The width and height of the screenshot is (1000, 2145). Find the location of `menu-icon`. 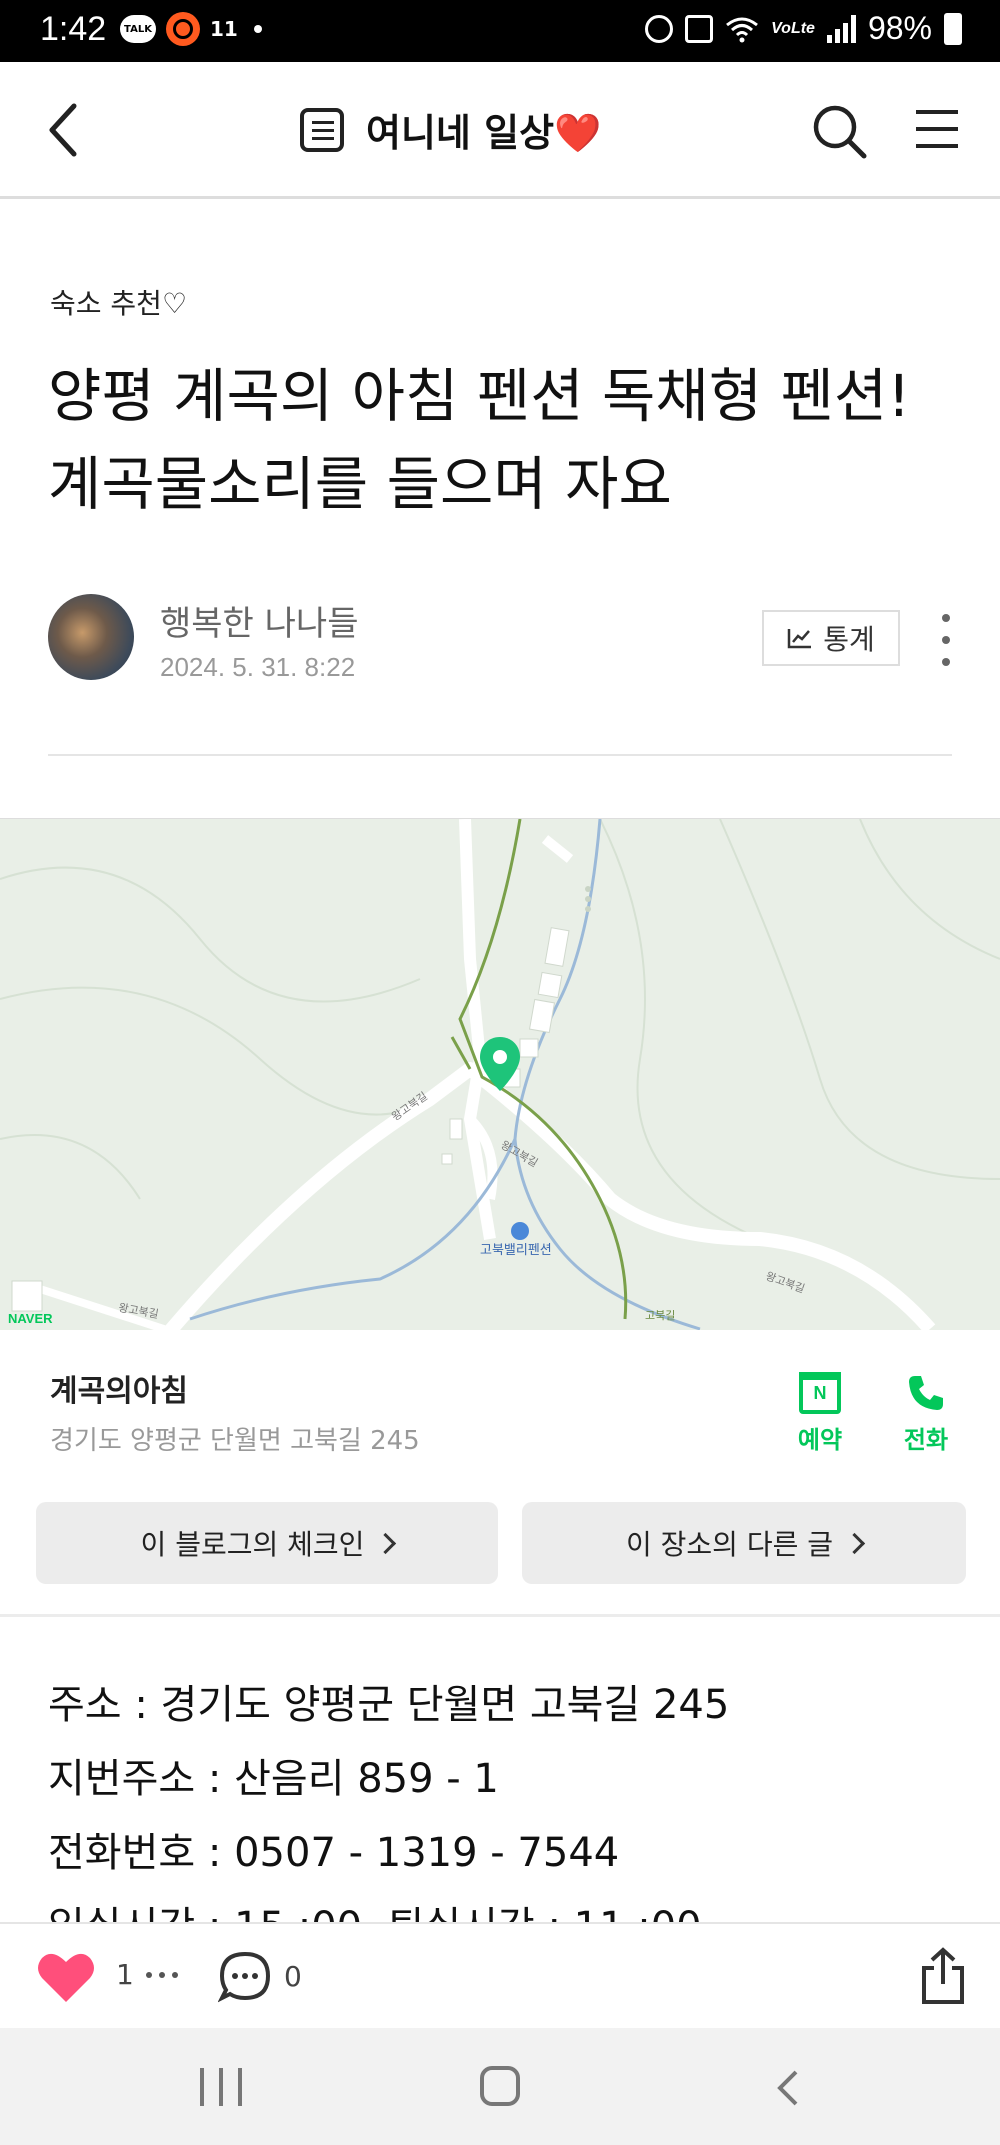

menu-icon is located at coordinates (937, 129).